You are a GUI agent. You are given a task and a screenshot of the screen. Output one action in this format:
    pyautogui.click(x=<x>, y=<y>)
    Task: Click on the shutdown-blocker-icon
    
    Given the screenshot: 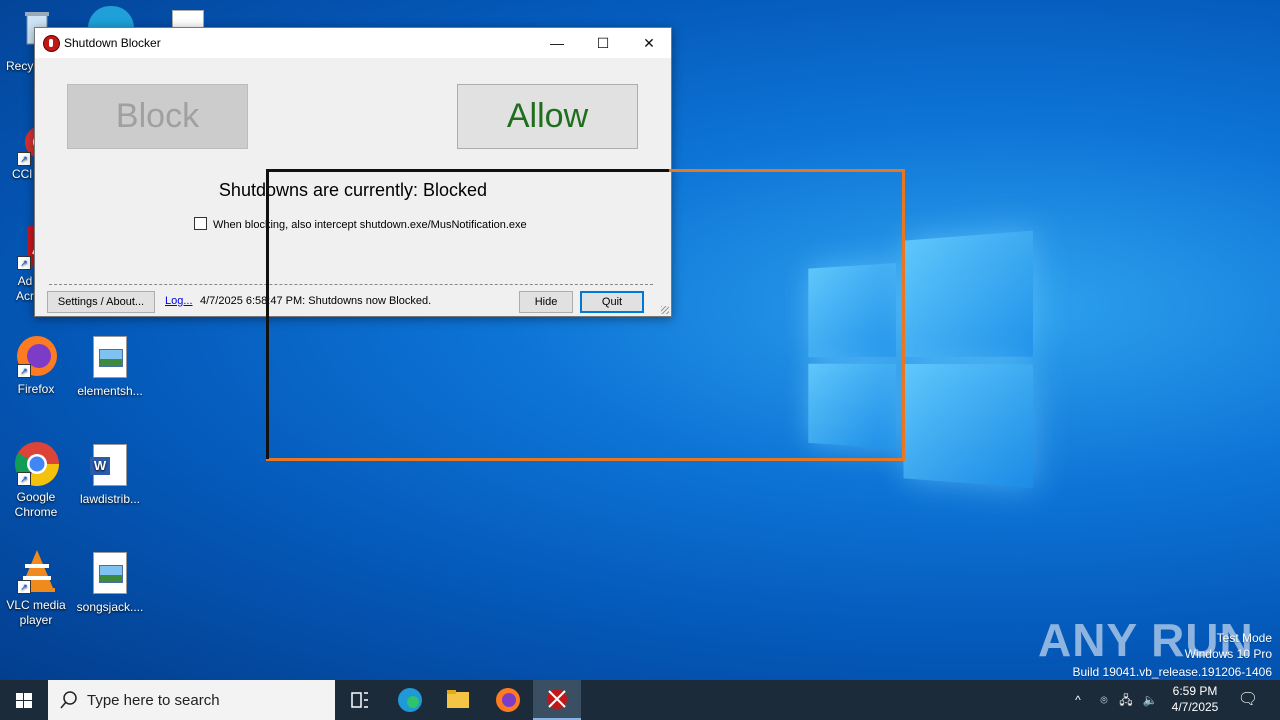 What is the action you would take?
    pyautogui.click(x=557, y=699)
    